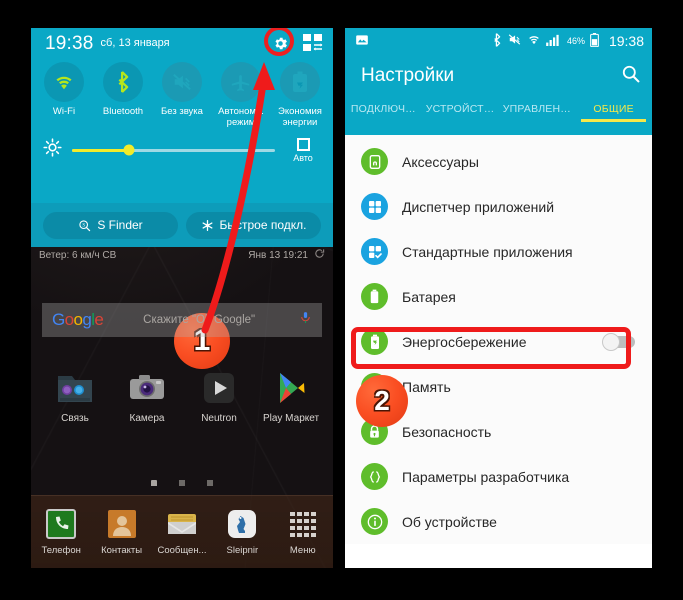 This screenshot has width=683, height=600. What do you see at coordinates (498, 161) in the screenshot?
I see `settings-item-accessories: Аксессуары` at bounding box center [498, 161].